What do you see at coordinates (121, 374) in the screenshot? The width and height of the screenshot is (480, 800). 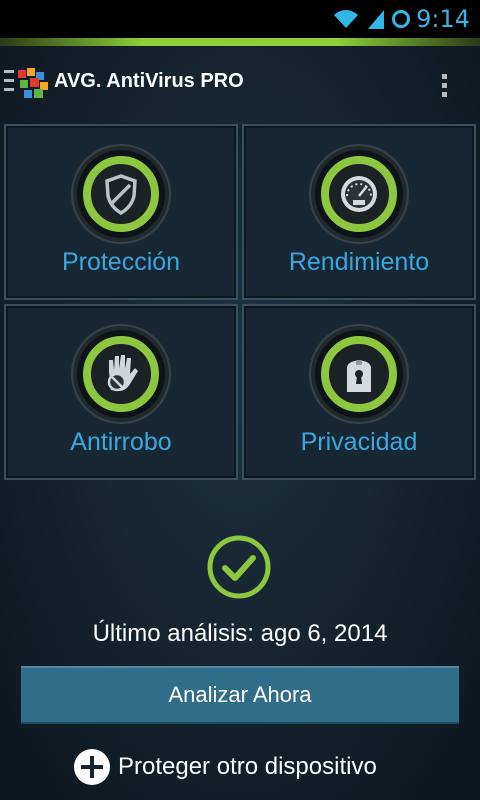 I see `hand-stop-icon` at bounding box center [121, 374].